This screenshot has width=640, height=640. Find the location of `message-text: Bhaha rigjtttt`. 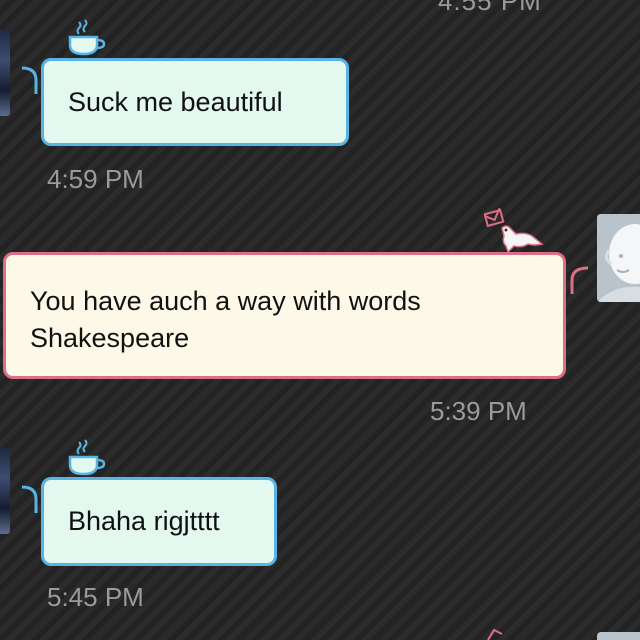

message-text: Bhaha rigjtttt is located at coordinates (144, 521).